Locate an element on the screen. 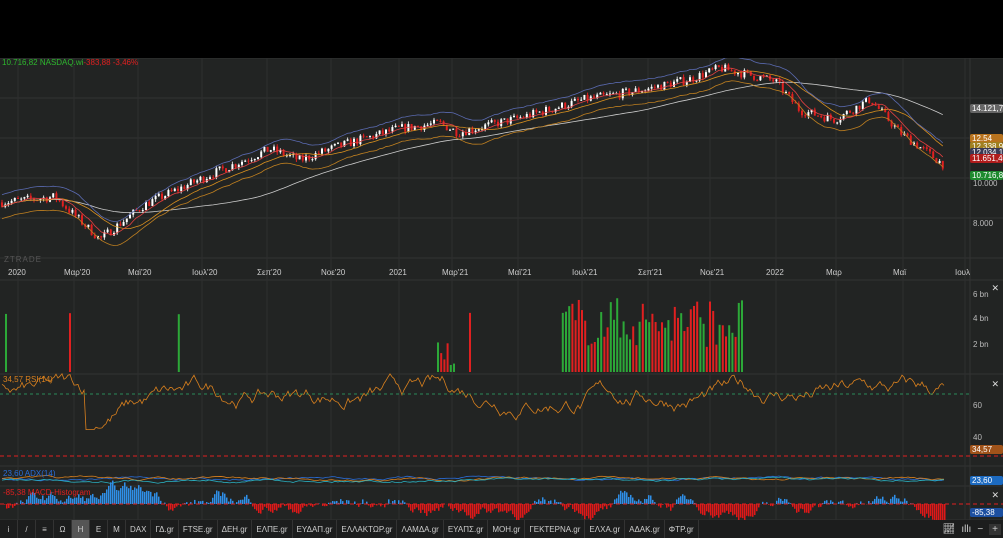  tool-button: ≡ is located at coordinates (45, 529).